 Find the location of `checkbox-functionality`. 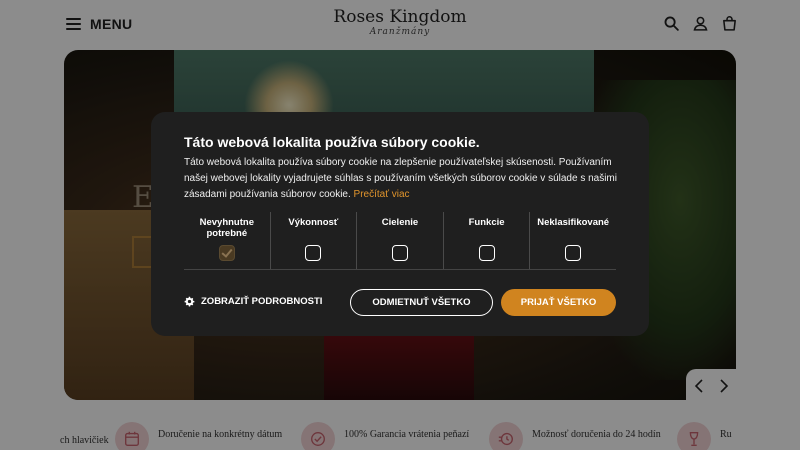

checkbox-functionality is located at coordinates (486, 253).